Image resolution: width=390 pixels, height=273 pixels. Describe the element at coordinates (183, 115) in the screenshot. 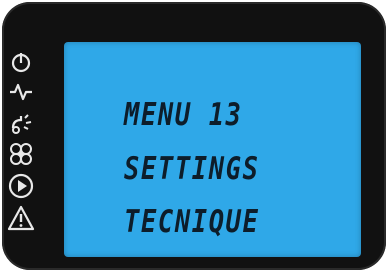

I see `lcd-line-menu: MENU 13` at that location.